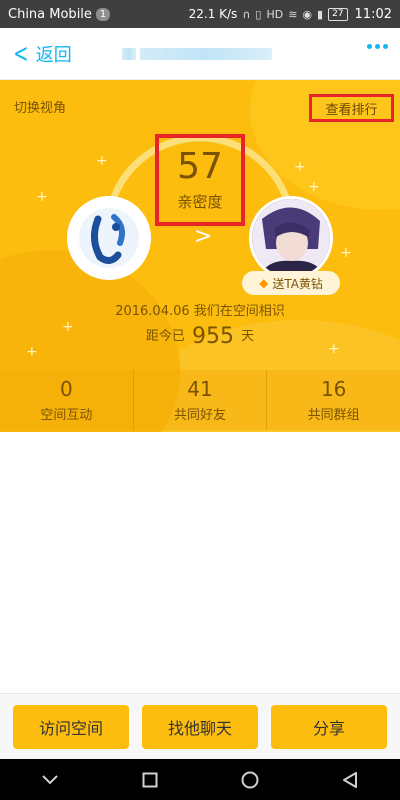 Image resolution: width=400 pixels, height=800 pixels. Describe the element at coordinates (165, 336) in the screenshot. I see `days-prefix: 距今已` at that location.